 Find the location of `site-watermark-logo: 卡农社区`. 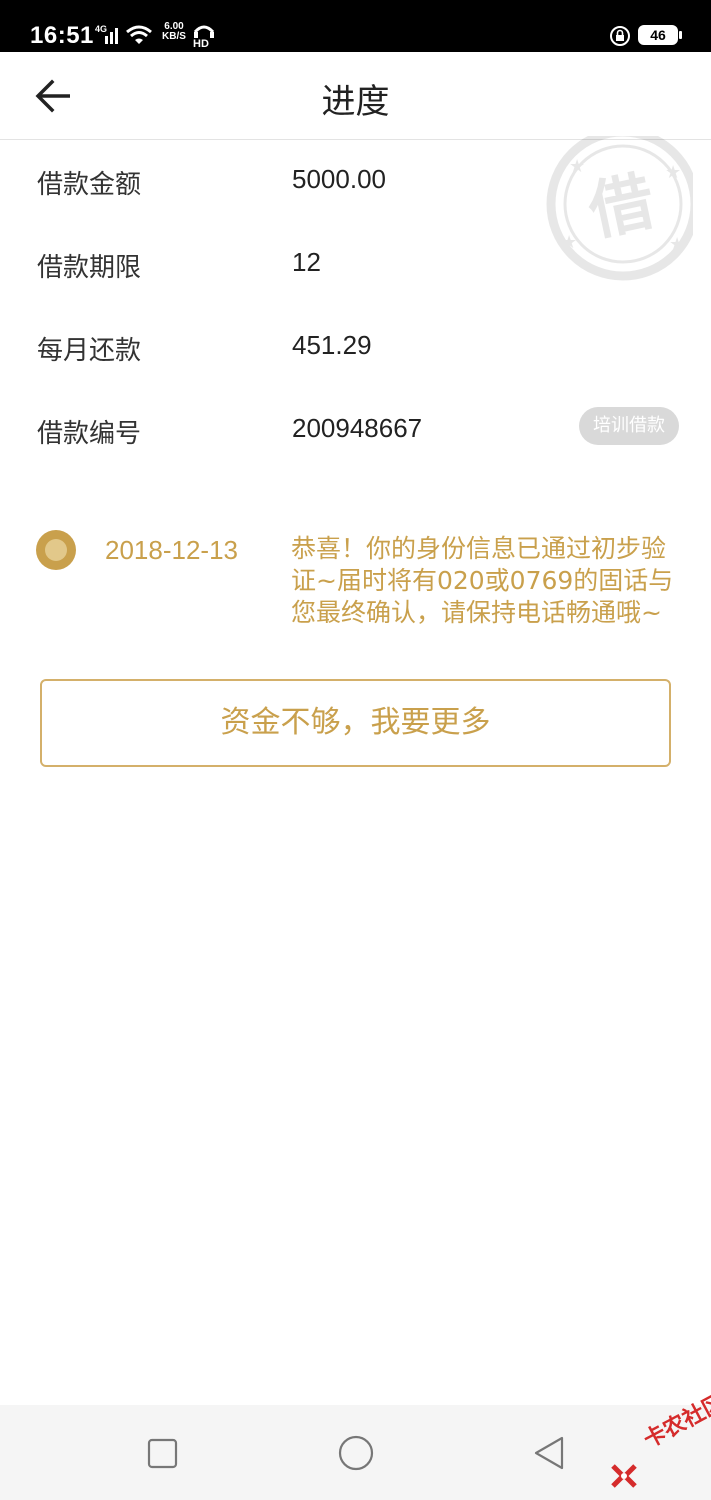

site-watermark-logo: 卡农社区 is located at coordinates (658, 1445).